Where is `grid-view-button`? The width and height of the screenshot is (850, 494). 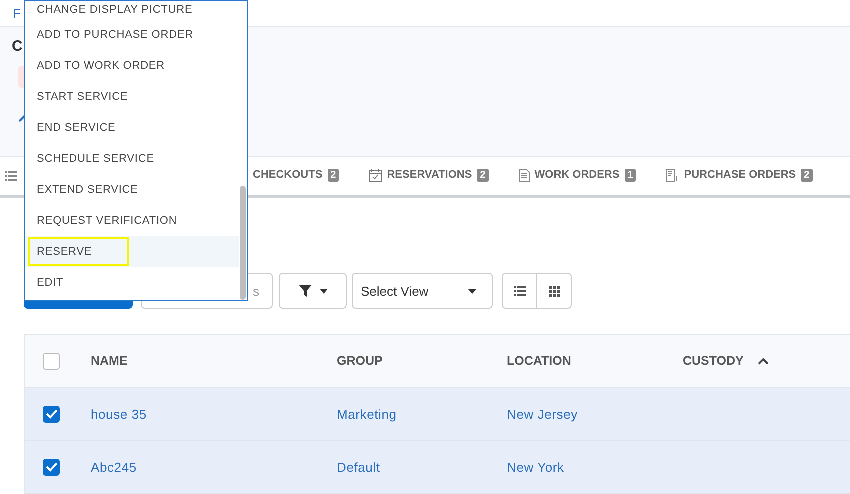 grid-view-button is located at coordinates (554, 291).